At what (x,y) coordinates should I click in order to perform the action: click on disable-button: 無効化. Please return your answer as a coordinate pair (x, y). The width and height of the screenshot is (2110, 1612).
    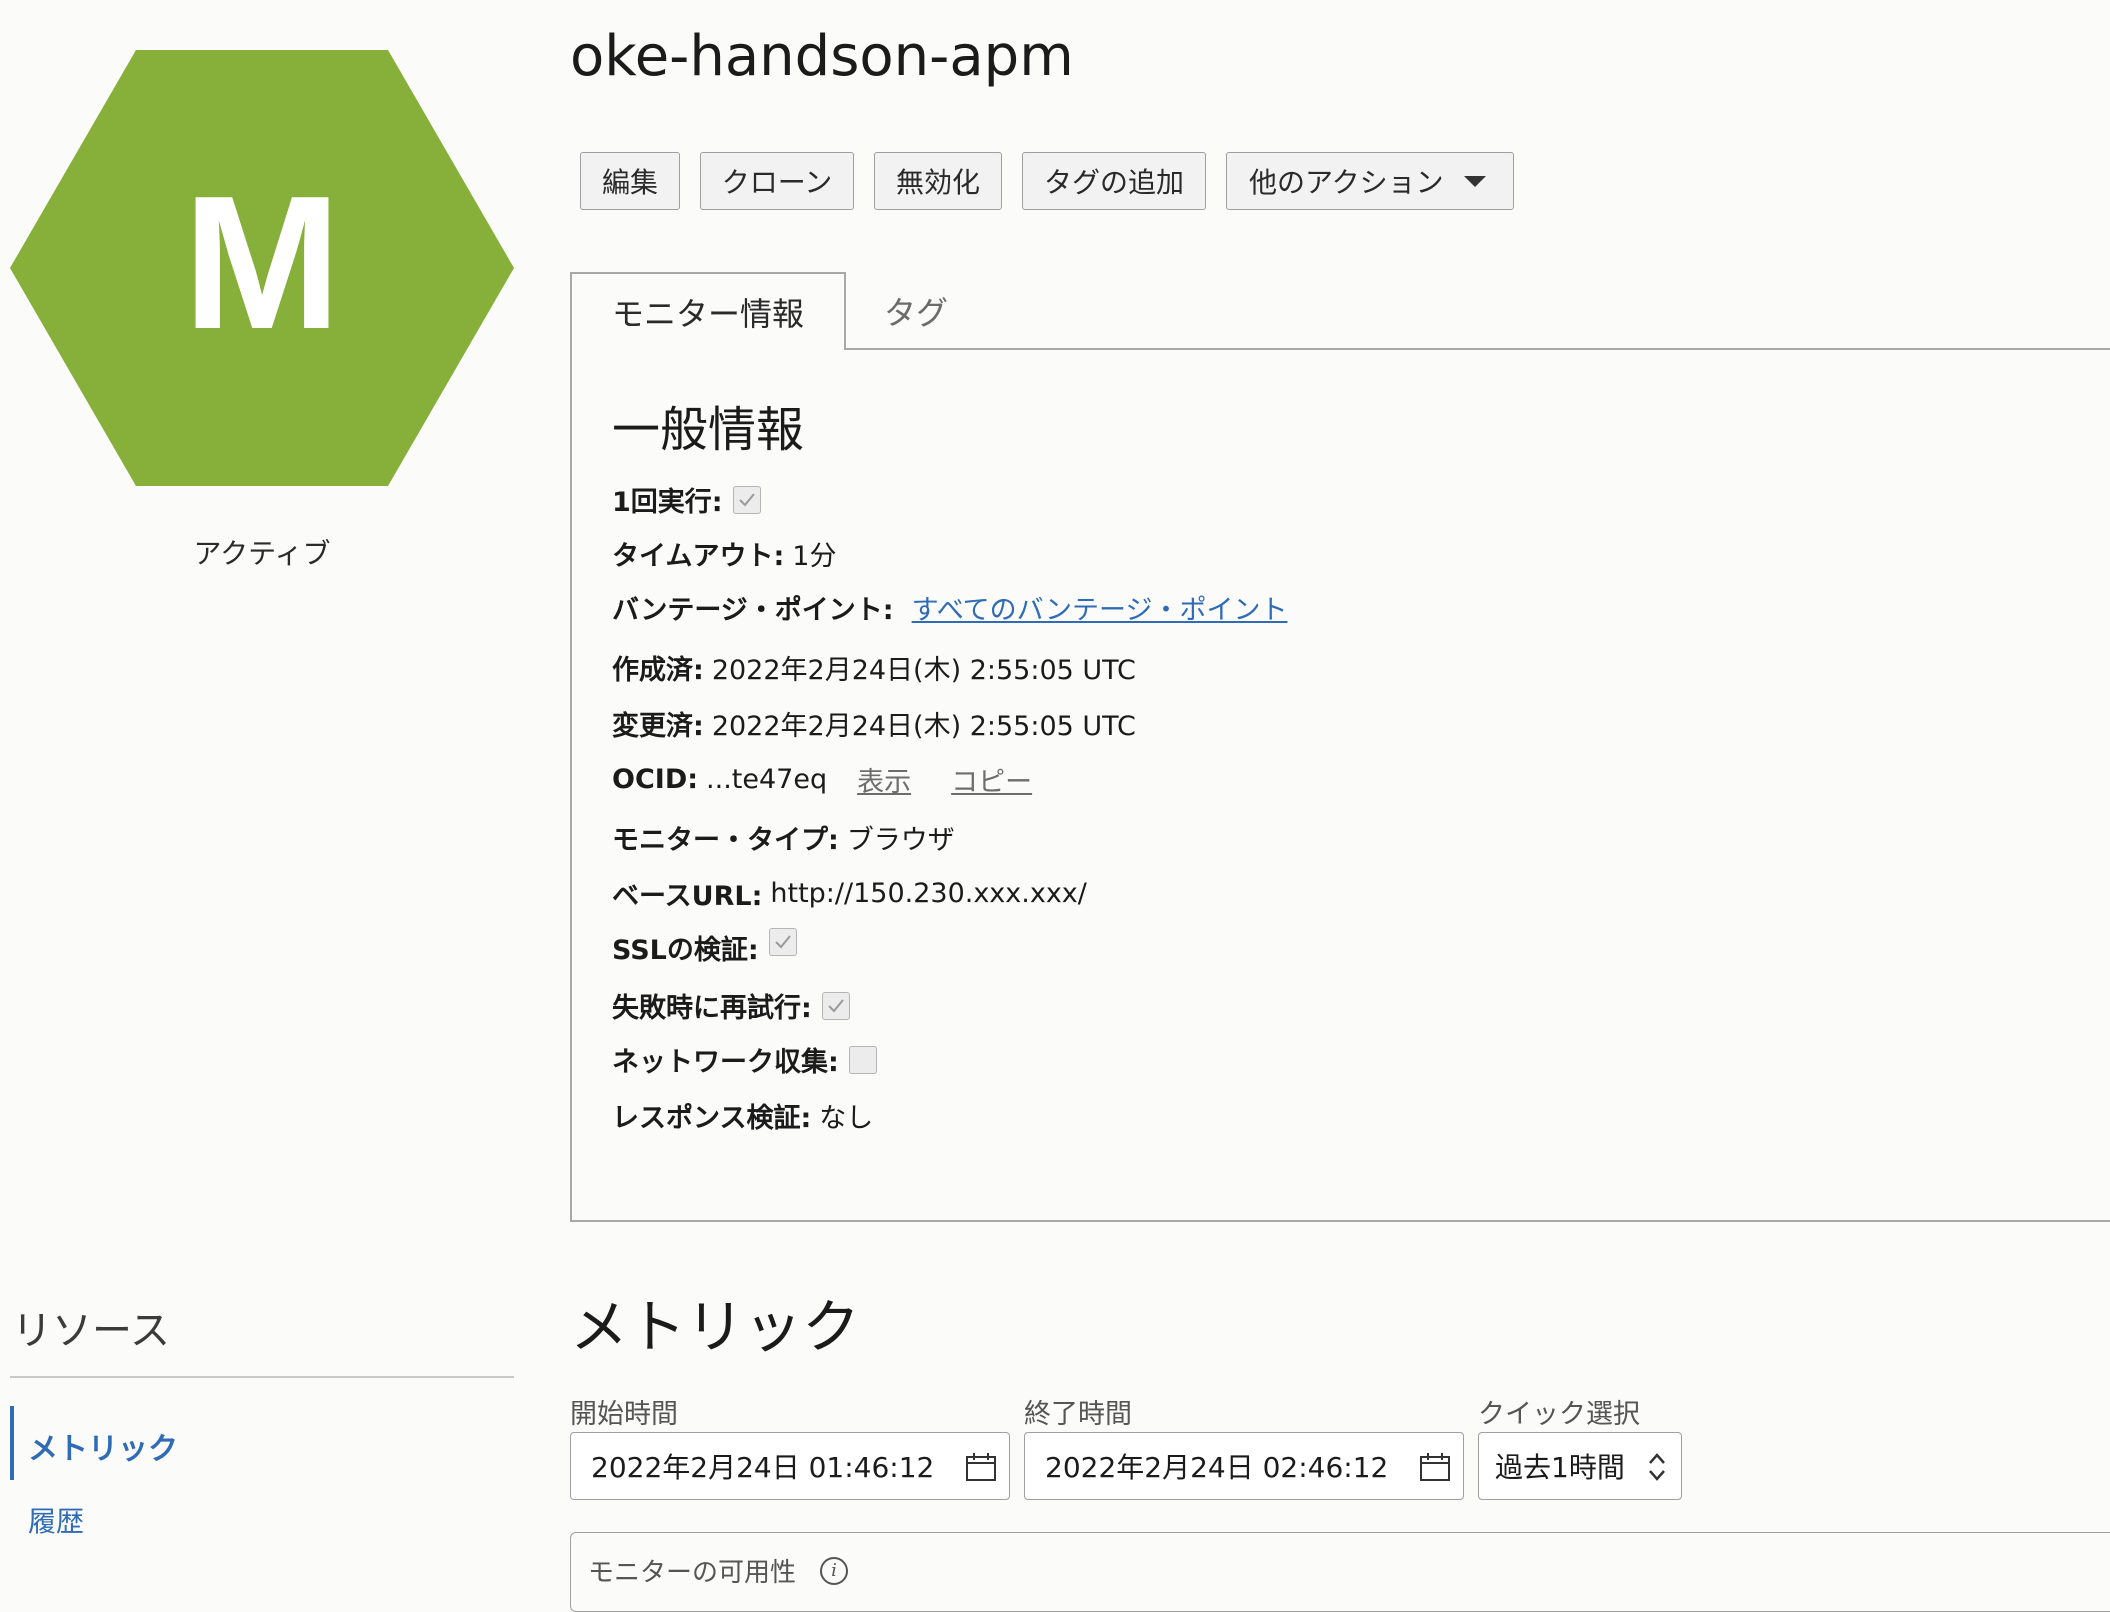
    Looking at the image, I should click on (938, 181).